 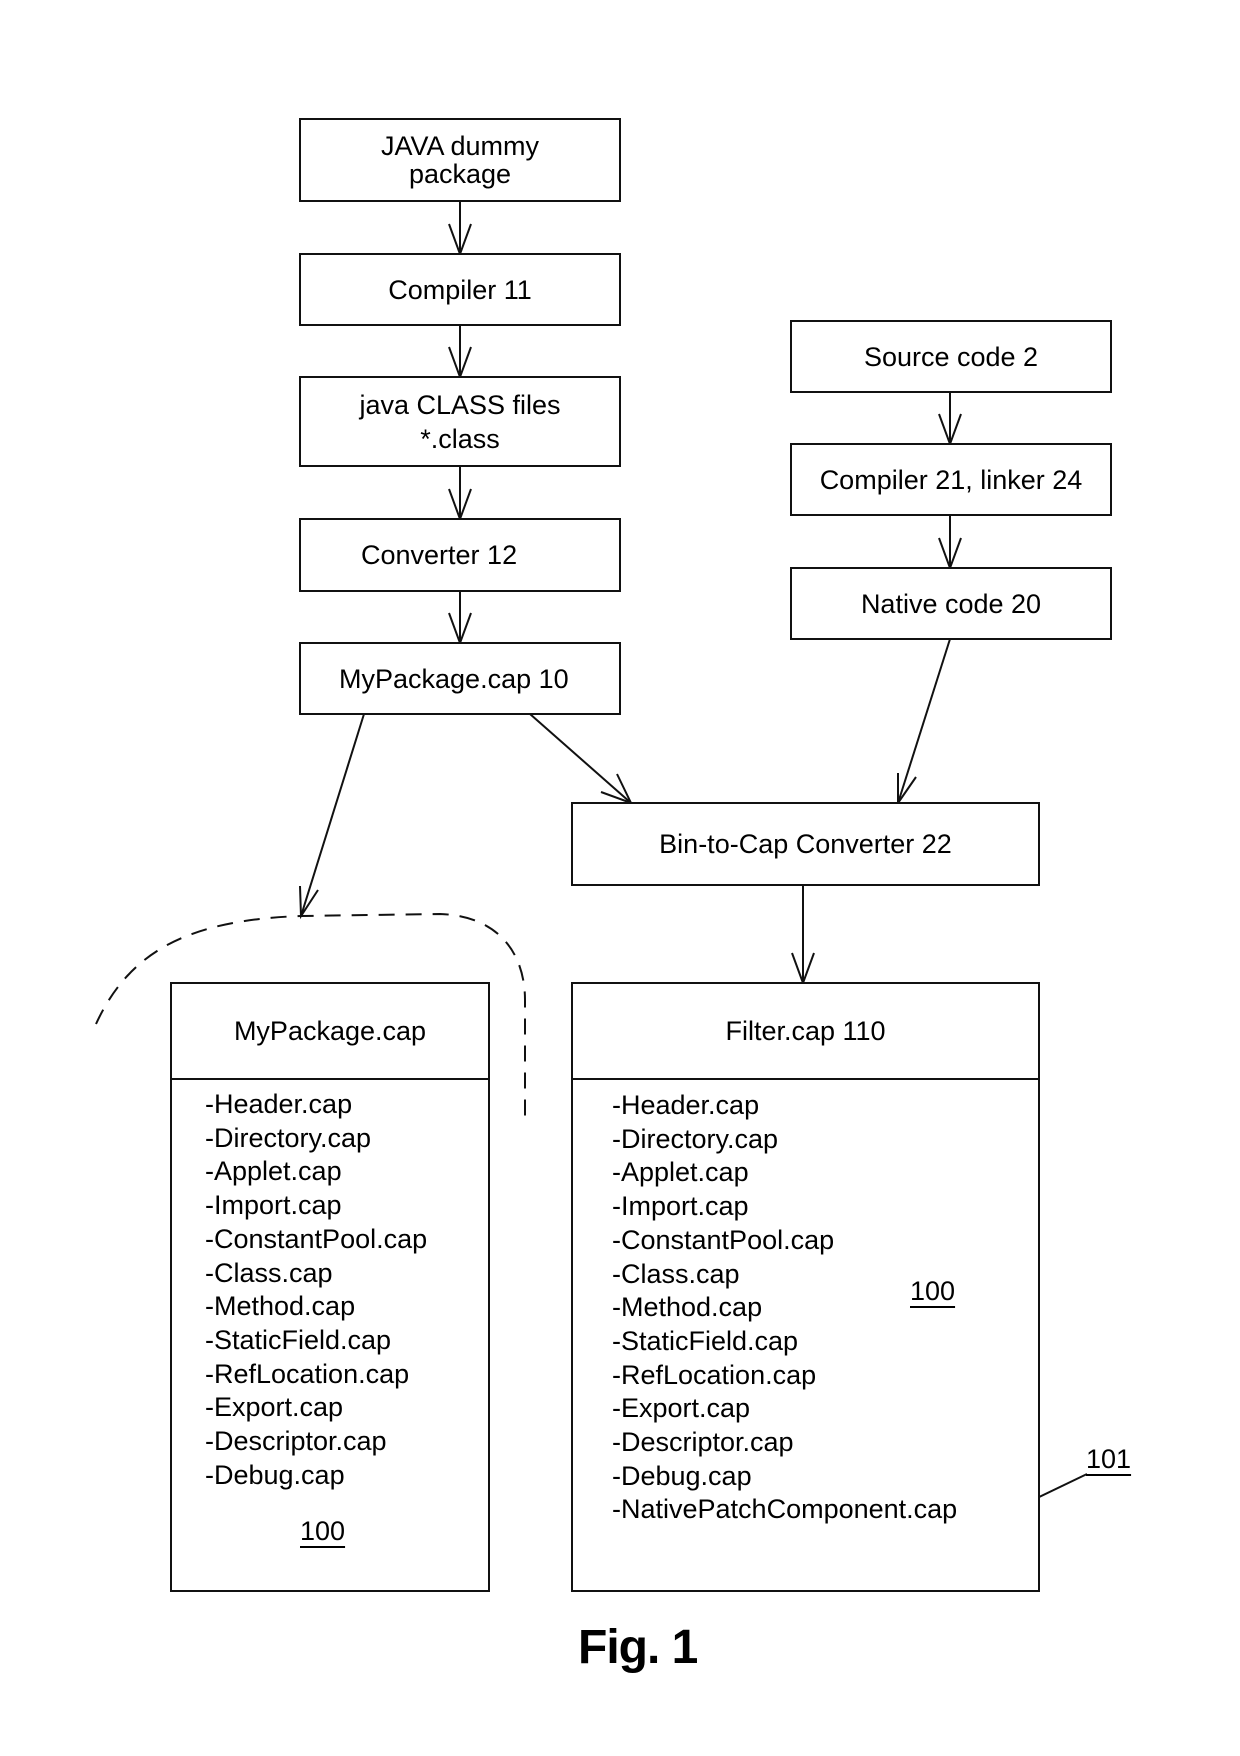 I want to click on compiler-linker-box: Compiler 21, linker 24, so click(x=951, y=479).